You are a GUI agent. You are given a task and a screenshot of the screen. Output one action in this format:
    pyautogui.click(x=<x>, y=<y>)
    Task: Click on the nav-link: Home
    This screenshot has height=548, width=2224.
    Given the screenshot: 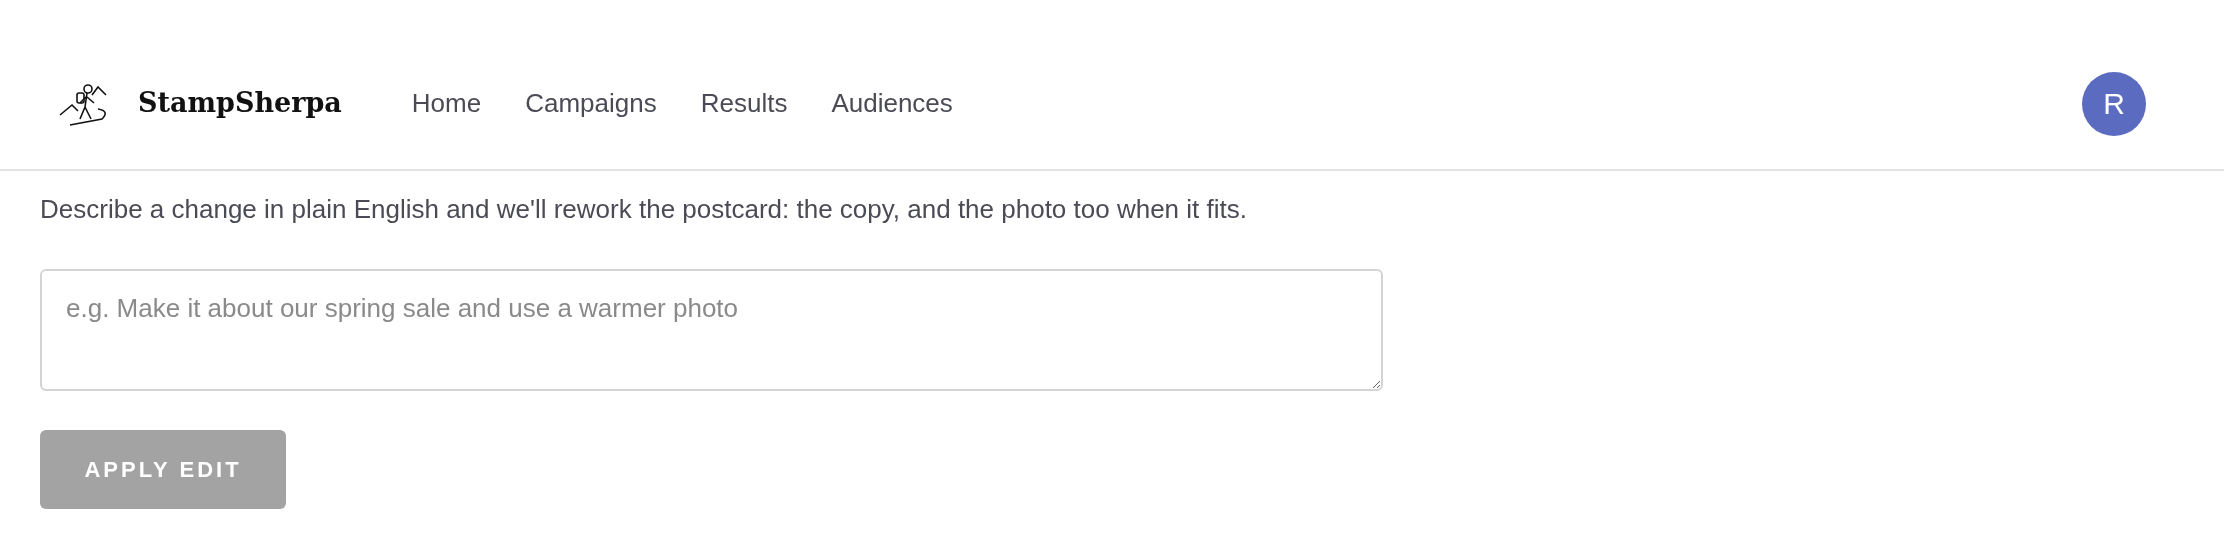 What is the action you would take?
    pyautogui.click(x=446, y=103)
    